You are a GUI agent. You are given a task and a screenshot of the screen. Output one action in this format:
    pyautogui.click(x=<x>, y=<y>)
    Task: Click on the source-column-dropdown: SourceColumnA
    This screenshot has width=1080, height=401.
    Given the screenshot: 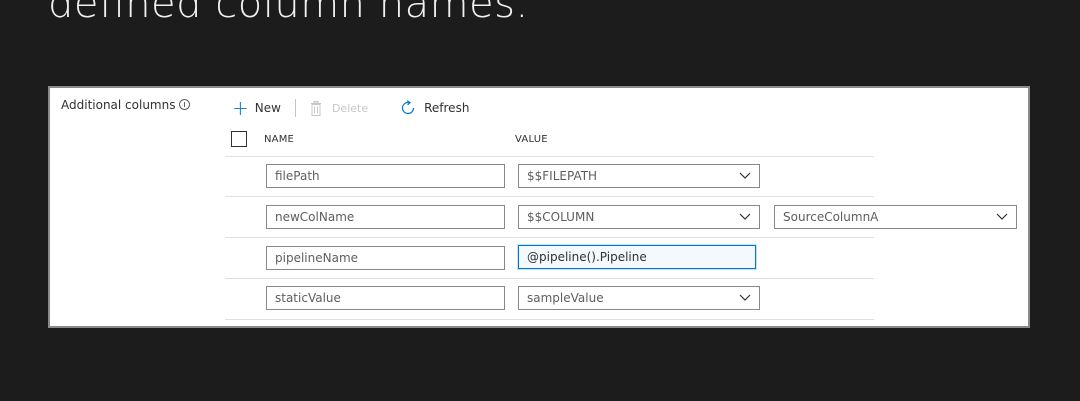 What is the action you would take?
    pyautogui.click(x=895, y=217)
    